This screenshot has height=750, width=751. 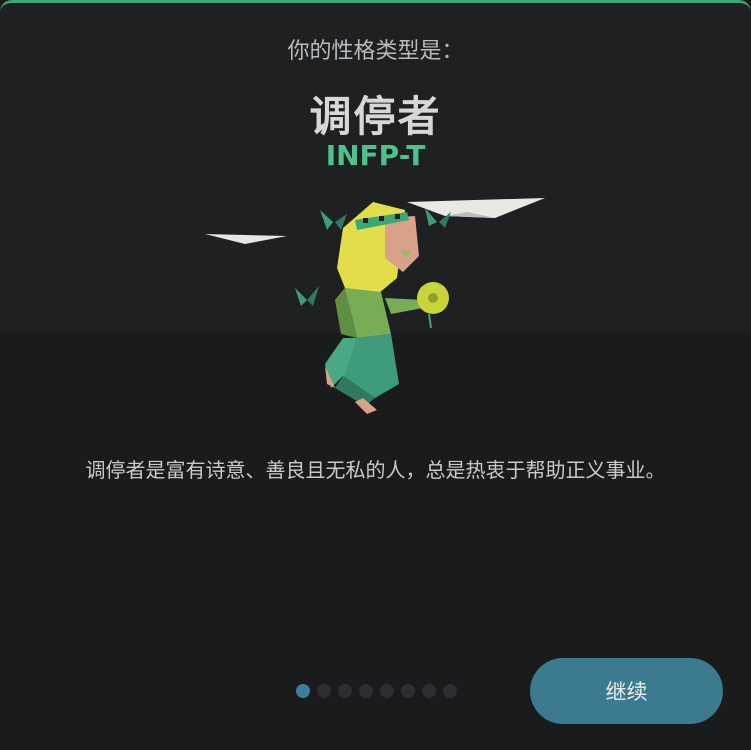 What do you see at coordinates (375, 116) in the screenshot?
I see `personality-type-name: 调停者` at bounding box center [375, 116].